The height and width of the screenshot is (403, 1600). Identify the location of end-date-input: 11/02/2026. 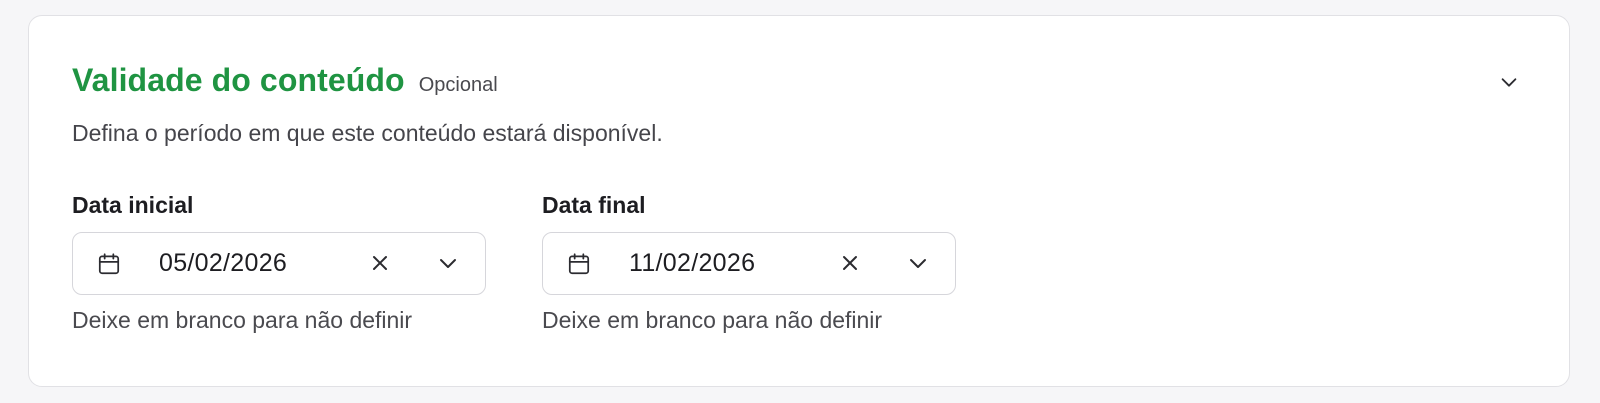
(749, 263).